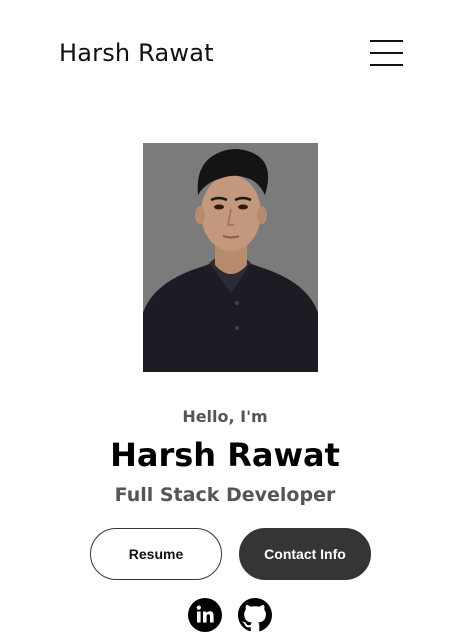  I want to click on greeting-text: Hello, I'm, so click(225, 416).